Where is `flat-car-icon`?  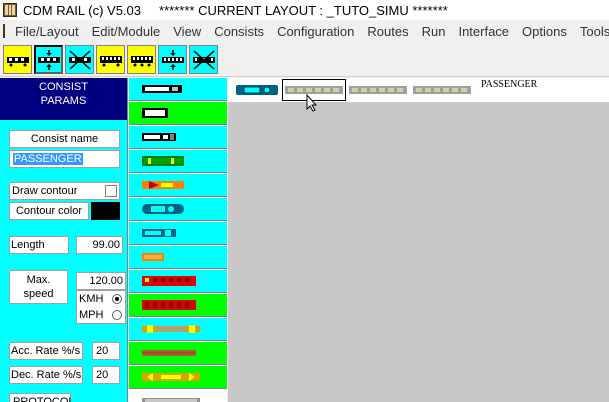 flat-car-icon is located at coordinates (169, 353).